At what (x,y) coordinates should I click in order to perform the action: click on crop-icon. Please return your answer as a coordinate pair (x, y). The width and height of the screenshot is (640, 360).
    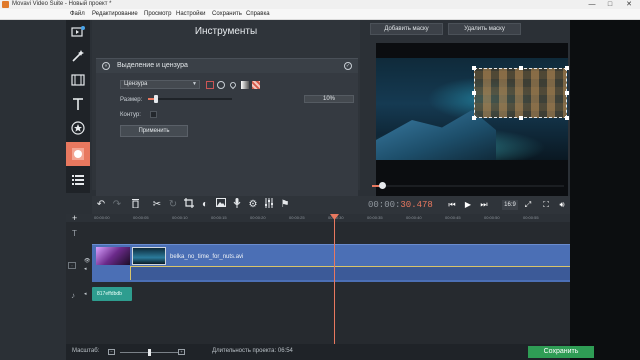
    Looking at the image, I should click on (189, 205).